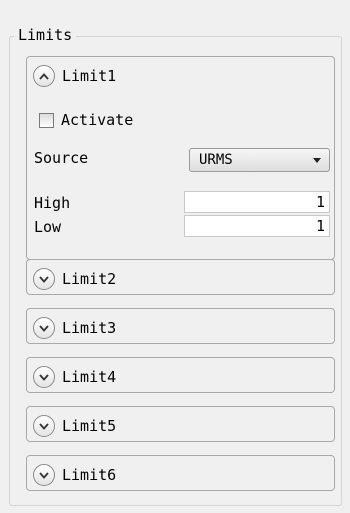 This screenshot has width=350, height=513. I want to click on limit6-label: Limit6, so click(89, 475).